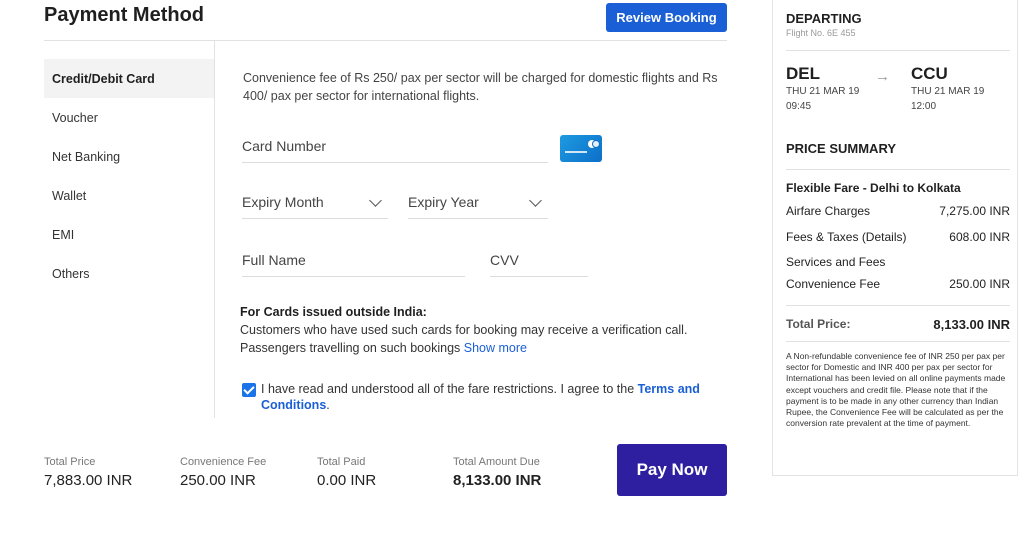  I want to click on row-value: 250.00 INR, so click(979, 284).